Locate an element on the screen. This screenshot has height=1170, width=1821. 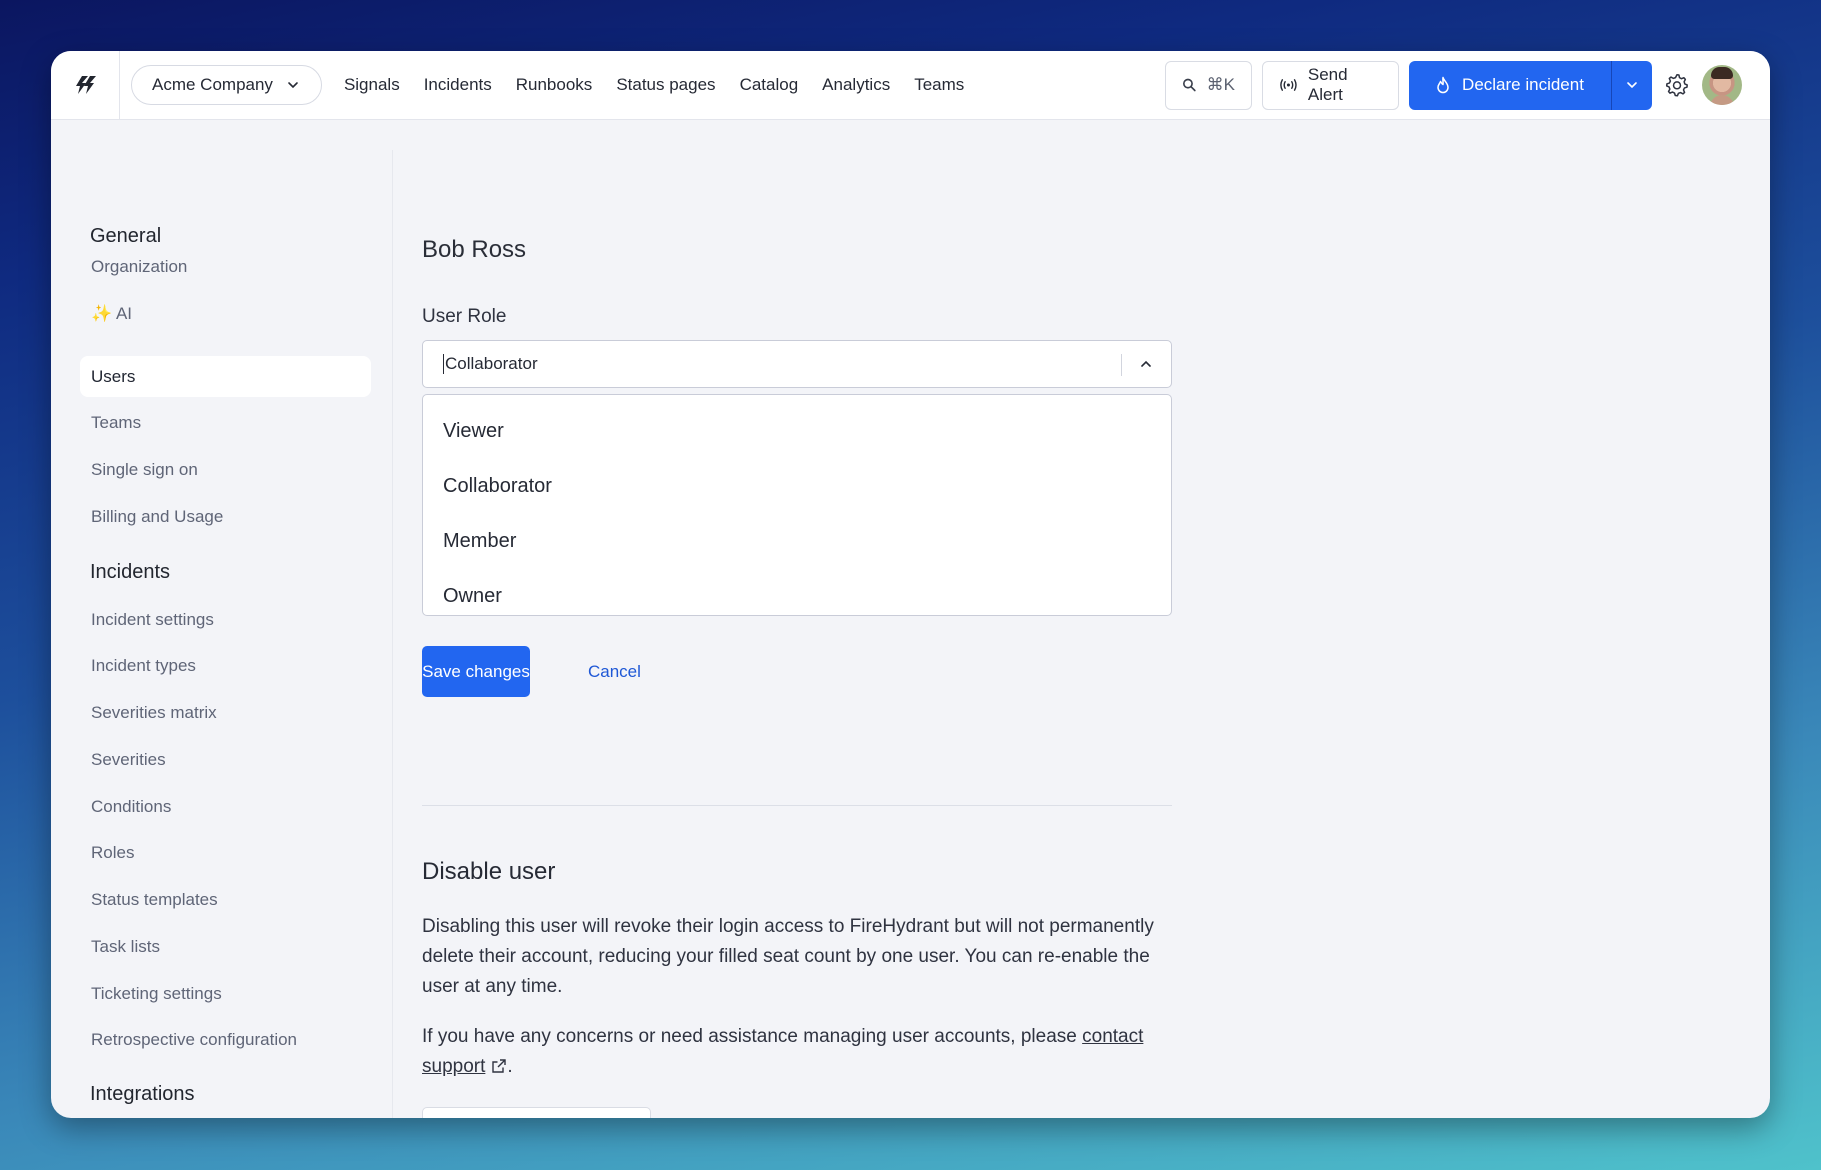
role-option-owner: Owner is located at coordinates (797, 596).